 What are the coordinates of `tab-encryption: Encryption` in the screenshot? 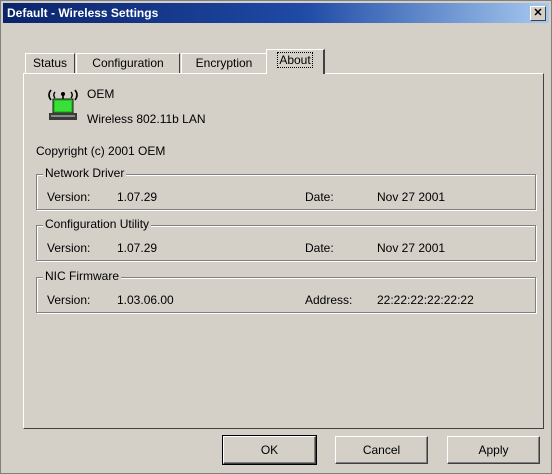 It's located at (224, 63).